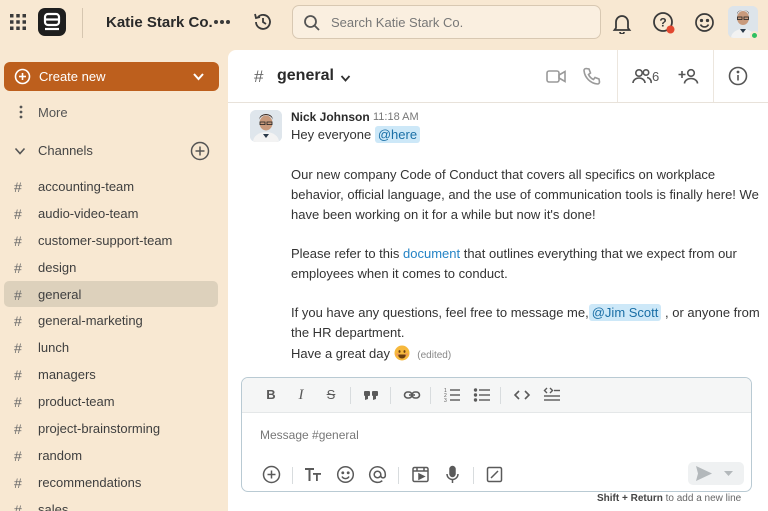  What do you see at coordinates (113, 151) in the screenshot?
I see `channels-section-header: Channels` at bounding box center [113, 151].